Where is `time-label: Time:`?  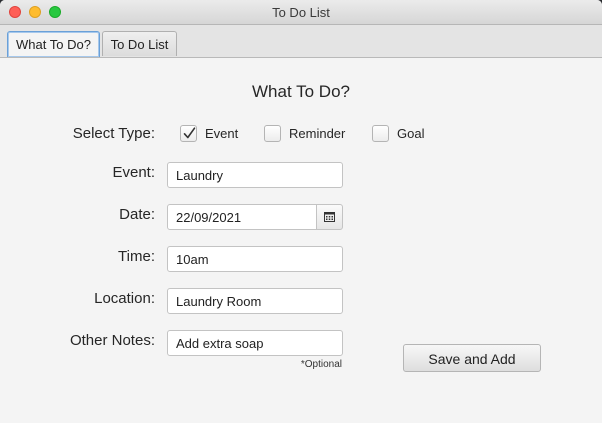 time-label: Time: is located at coordinates (136, 256).